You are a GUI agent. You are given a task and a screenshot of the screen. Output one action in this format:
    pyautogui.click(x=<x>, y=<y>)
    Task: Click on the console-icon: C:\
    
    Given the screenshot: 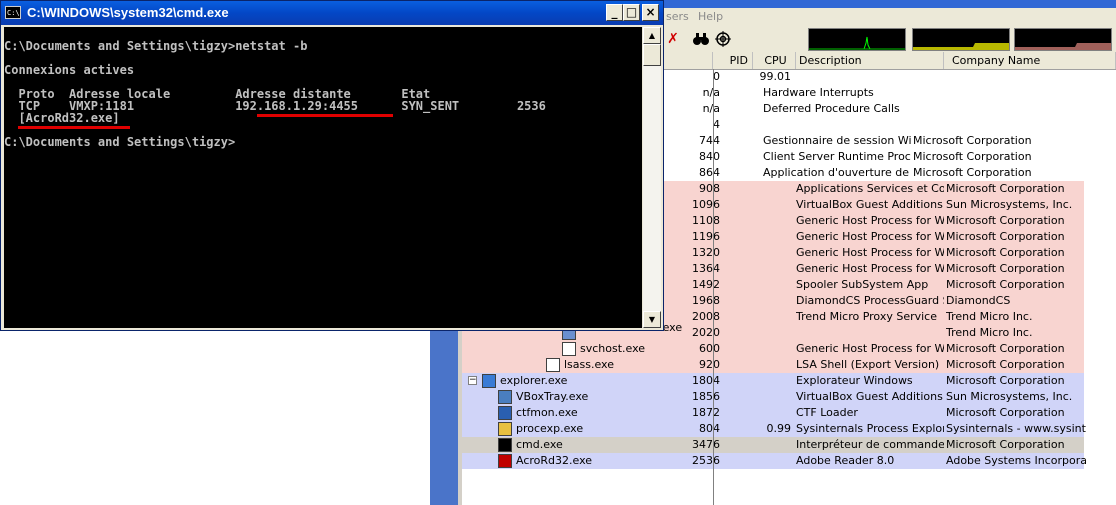 What is the action you would take?
    pyautogui.click(x=13, y=12)
    